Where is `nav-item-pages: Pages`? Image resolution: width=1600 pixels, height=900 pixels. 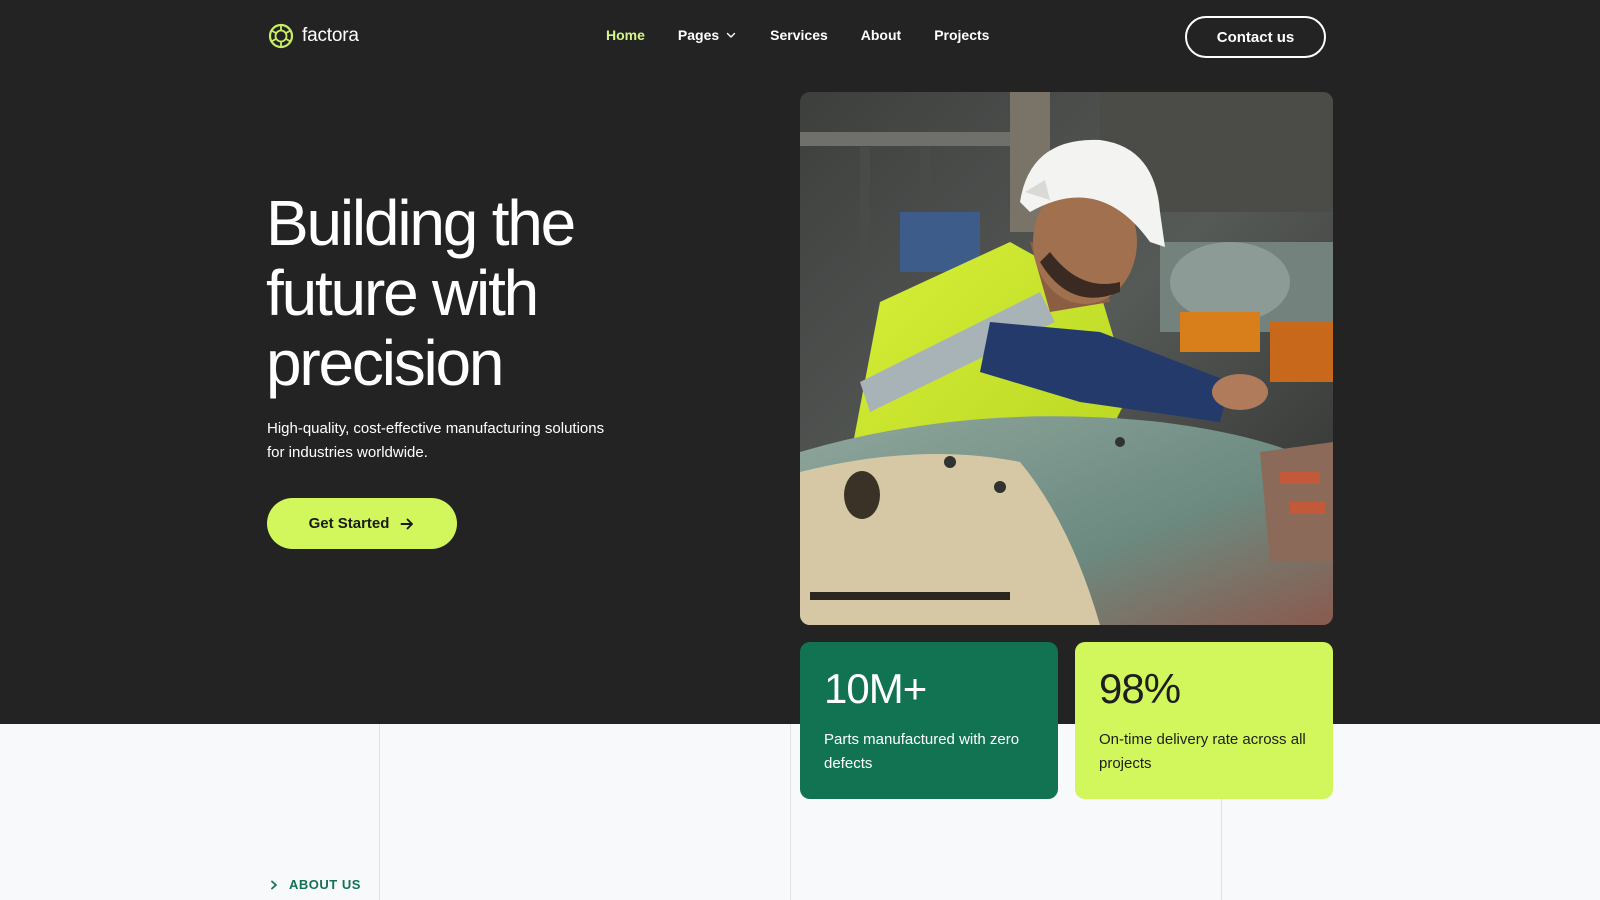 nav-item-pages: Pages is located at coordinates (707, 35).